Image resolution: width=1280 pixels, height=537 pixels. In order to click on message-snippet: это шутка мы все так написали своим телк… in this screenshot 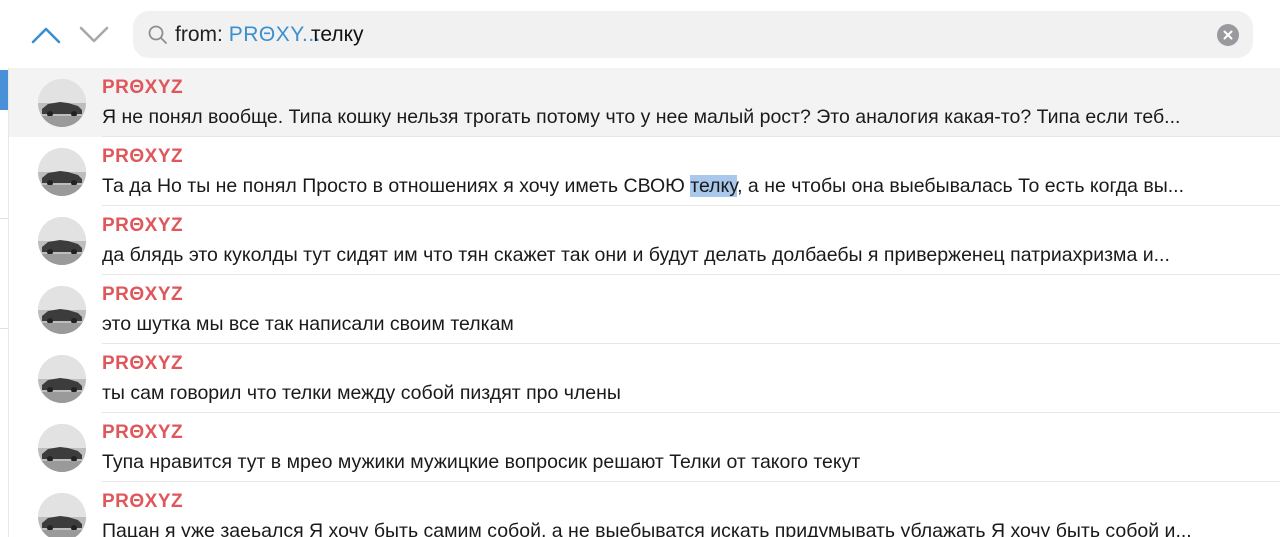, I will do `click(688, 324)`.